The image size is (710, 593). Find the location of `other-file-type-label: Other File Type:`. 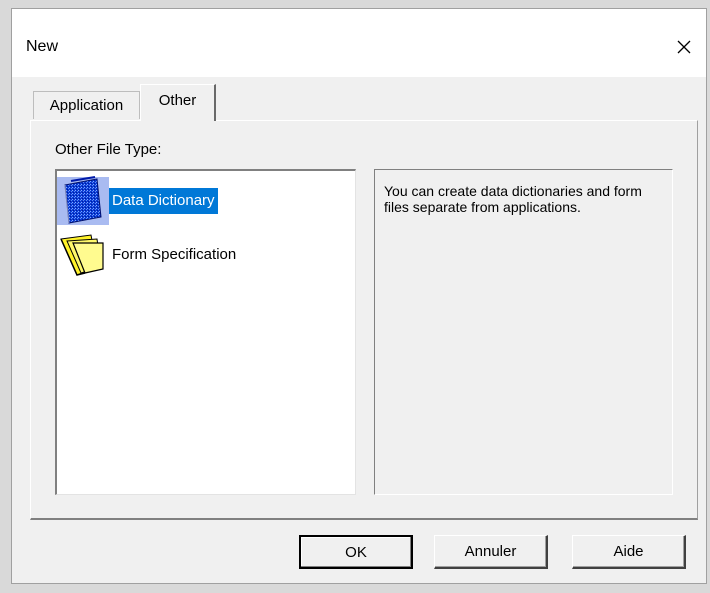

other-file-type-label: Other File Type: is located at coordinates (108, 149).